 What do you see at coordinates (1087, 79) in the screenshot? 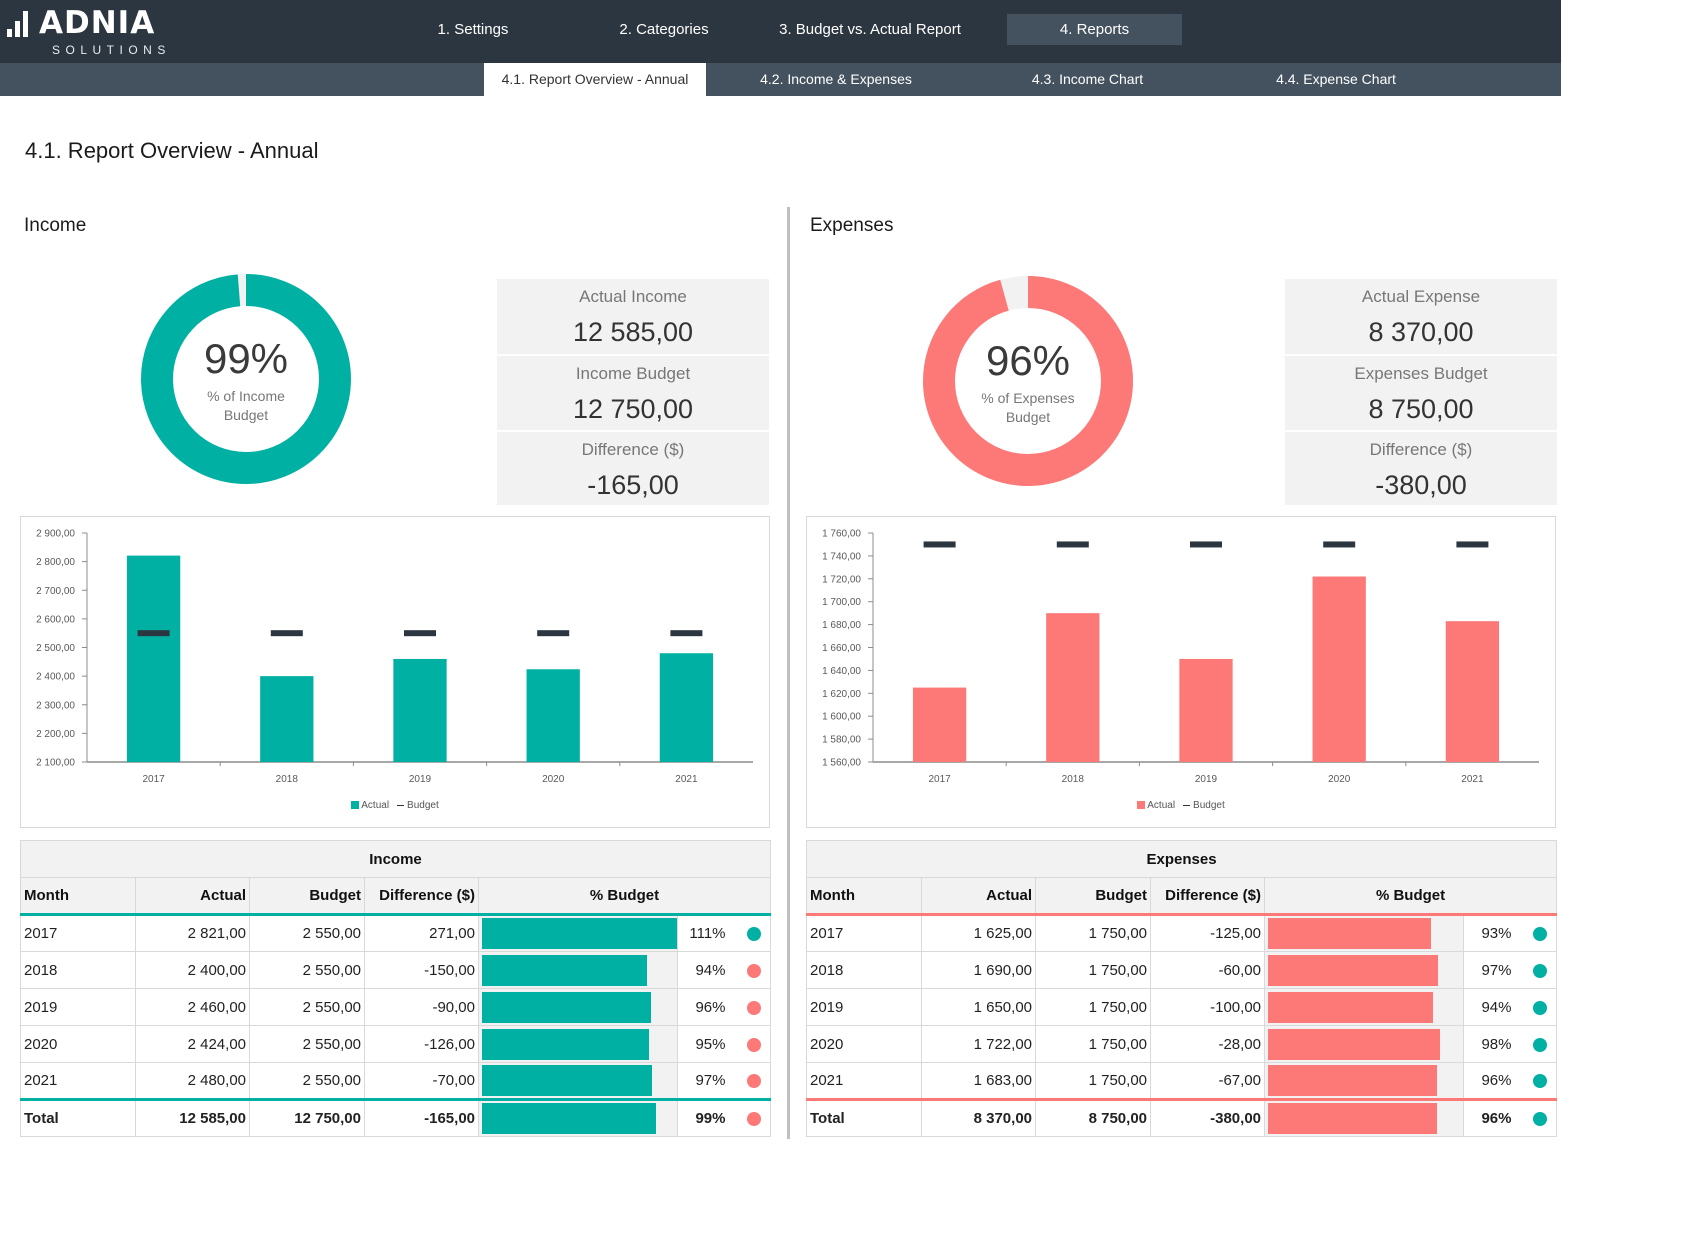
I see `subtab-income-chart: 4.3. Income Chart` at bounding box center [1087, 79].